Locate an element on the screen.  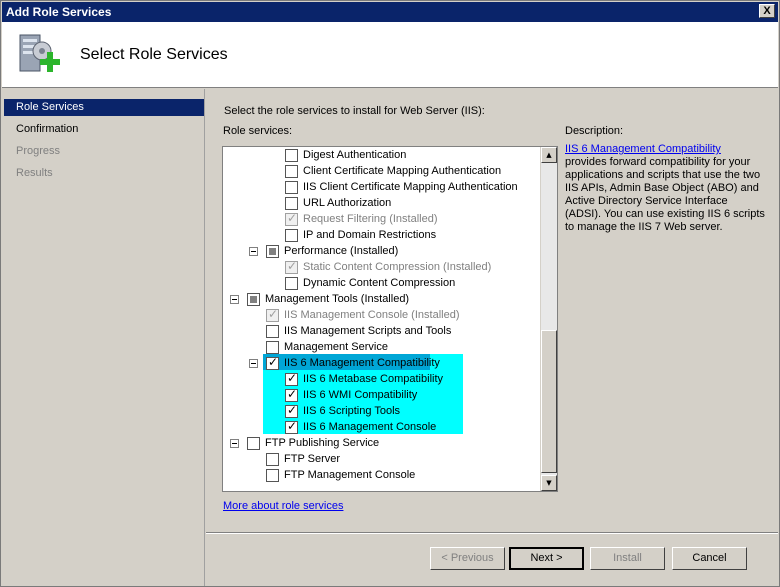
tree-row: ✓ Request Filtering (Installed) is located at coordinates (381, 219).